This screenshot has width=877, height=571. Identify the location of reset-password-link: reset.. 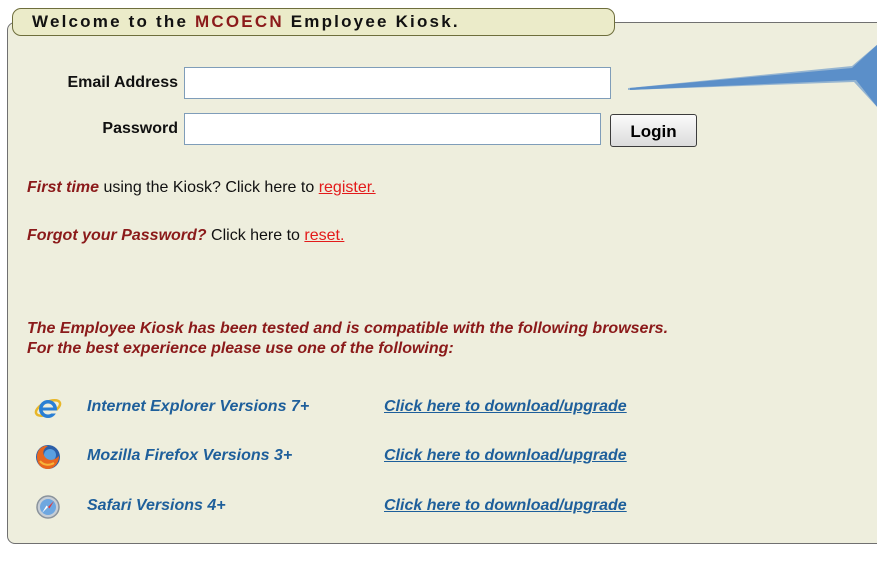
(324, 235).